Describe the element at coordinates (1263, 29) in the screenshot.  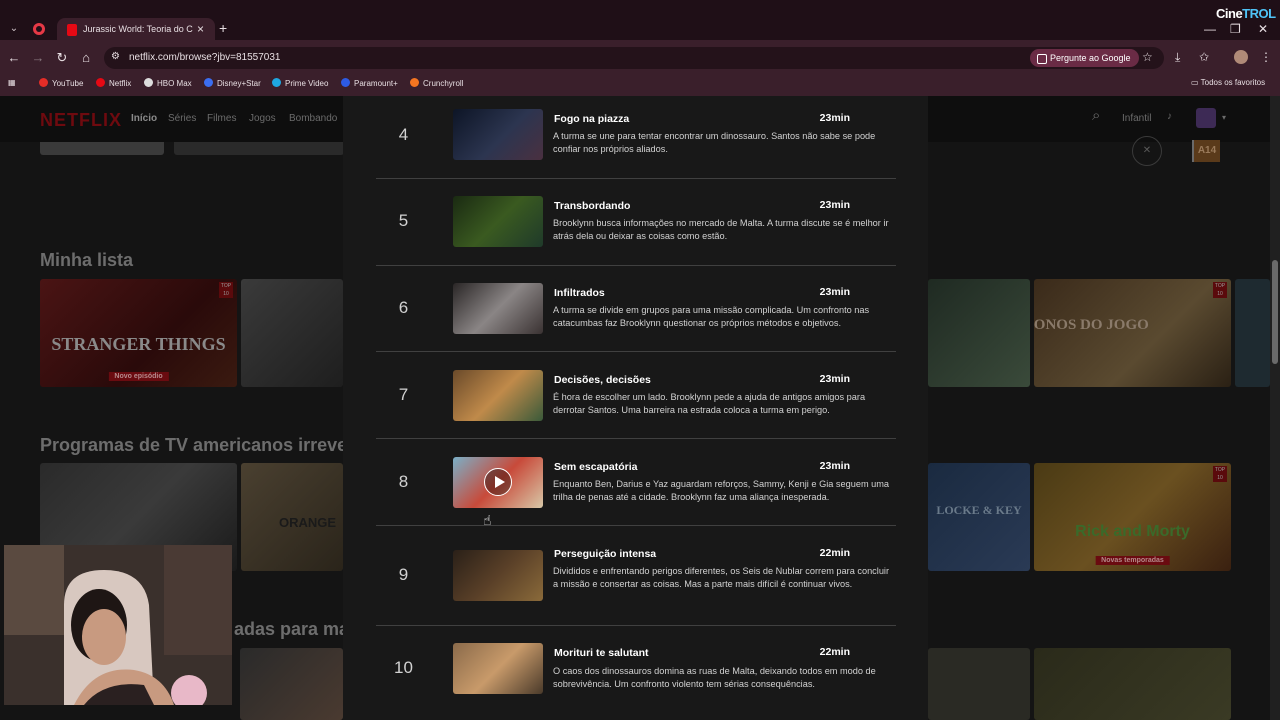
I see `close-window-button: ✕` at that location.